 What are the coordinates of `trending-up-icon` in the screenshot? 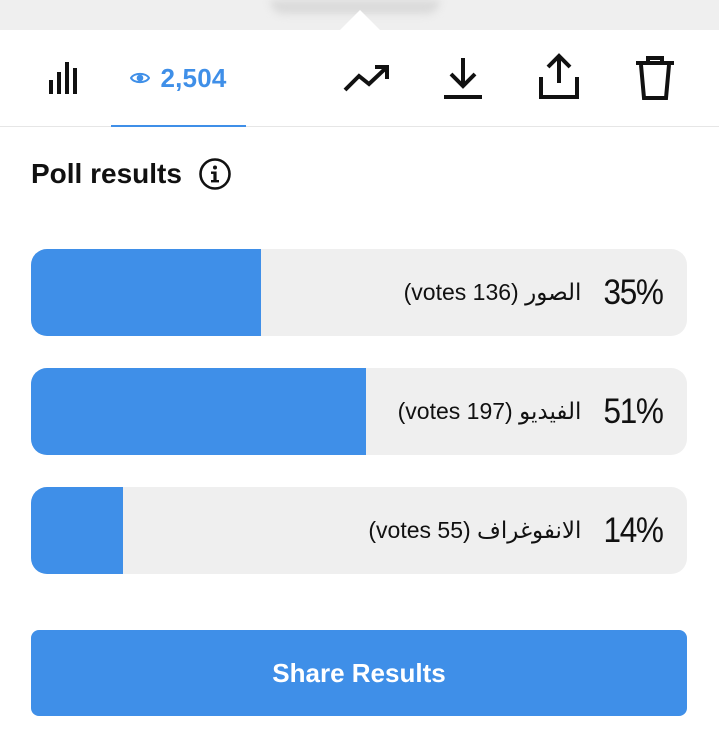 It's located at (366, 78).